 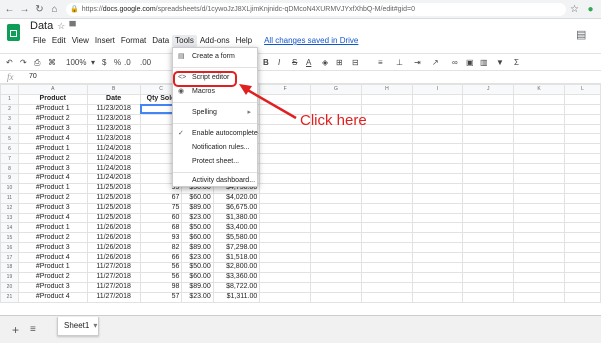 I want to click on column-header: L, so click(x=582, y=89).